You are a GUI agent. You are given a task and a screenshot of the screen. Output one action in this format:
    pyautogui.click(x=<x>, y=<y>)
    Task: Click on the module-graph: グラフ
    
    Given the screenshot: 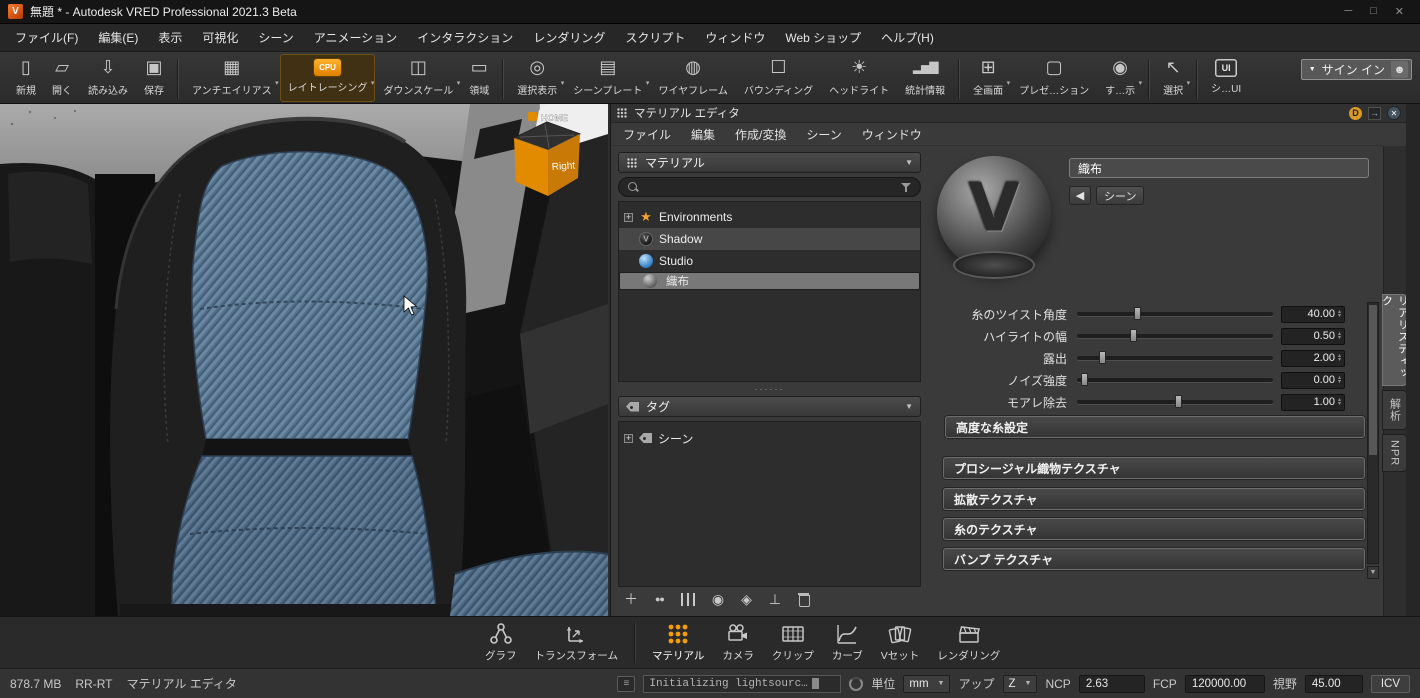 What is the action you would take?
    pyautogui.click(x=501, y=642)
    